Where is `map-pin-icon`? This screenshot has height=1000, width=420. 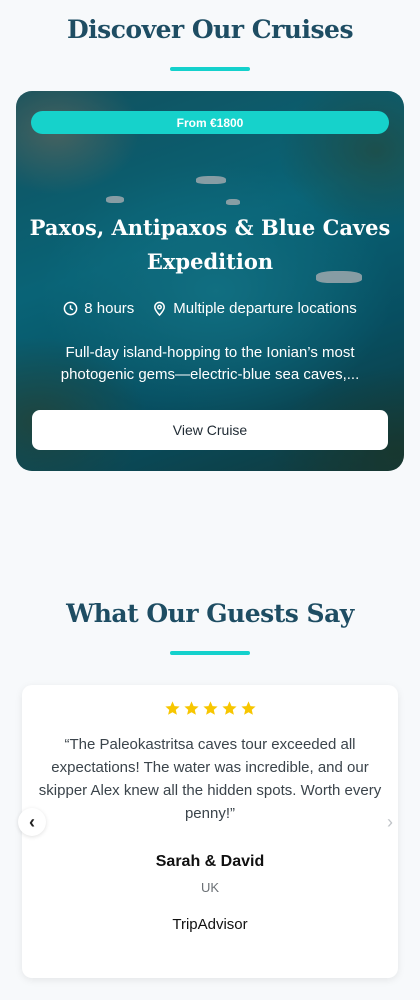 map-pin-icon is located at coordinates (160, 308).